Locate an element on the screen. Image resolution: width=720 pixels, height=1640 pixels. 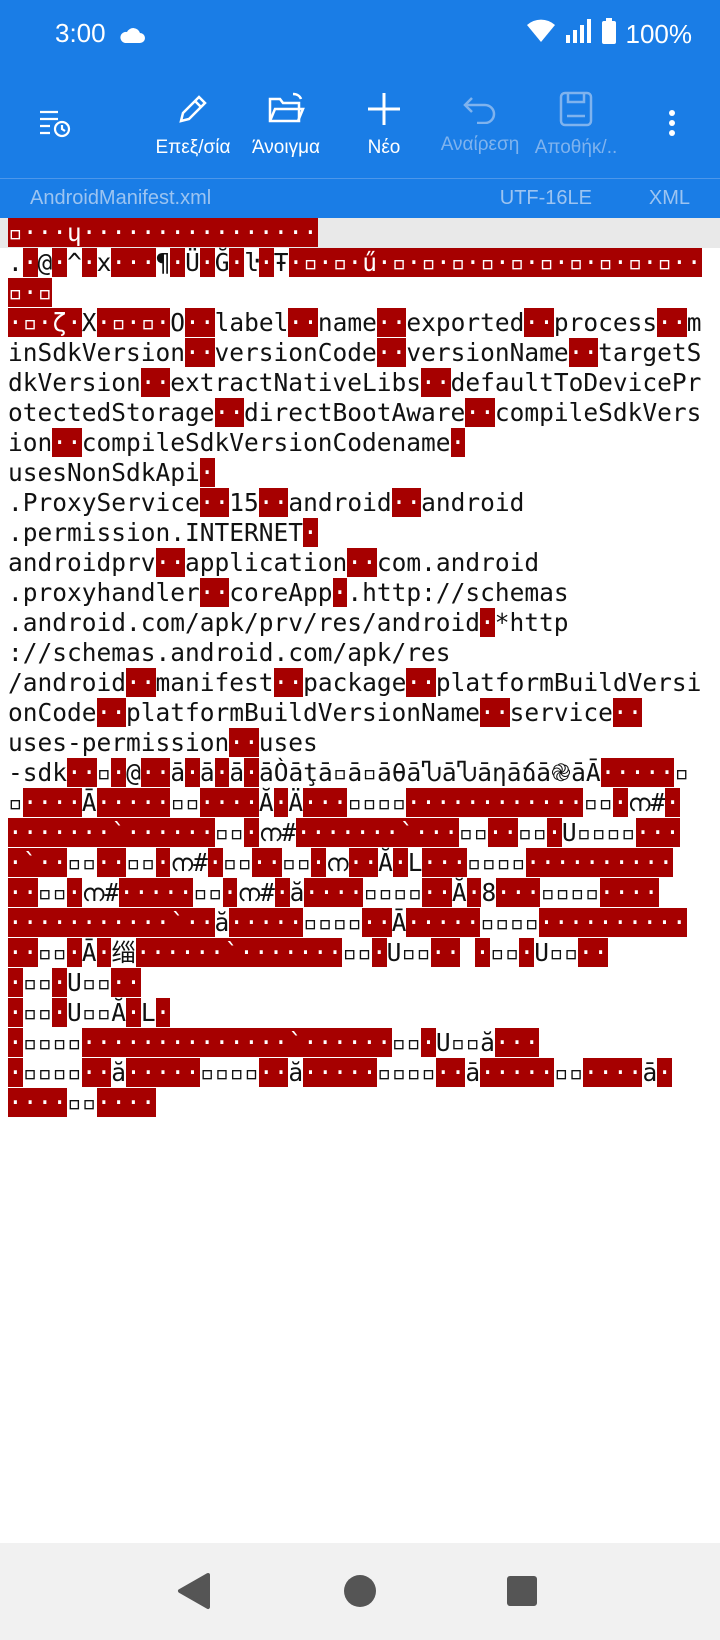
open-button: Άνοιγμα is located at coordinates (286, 125).